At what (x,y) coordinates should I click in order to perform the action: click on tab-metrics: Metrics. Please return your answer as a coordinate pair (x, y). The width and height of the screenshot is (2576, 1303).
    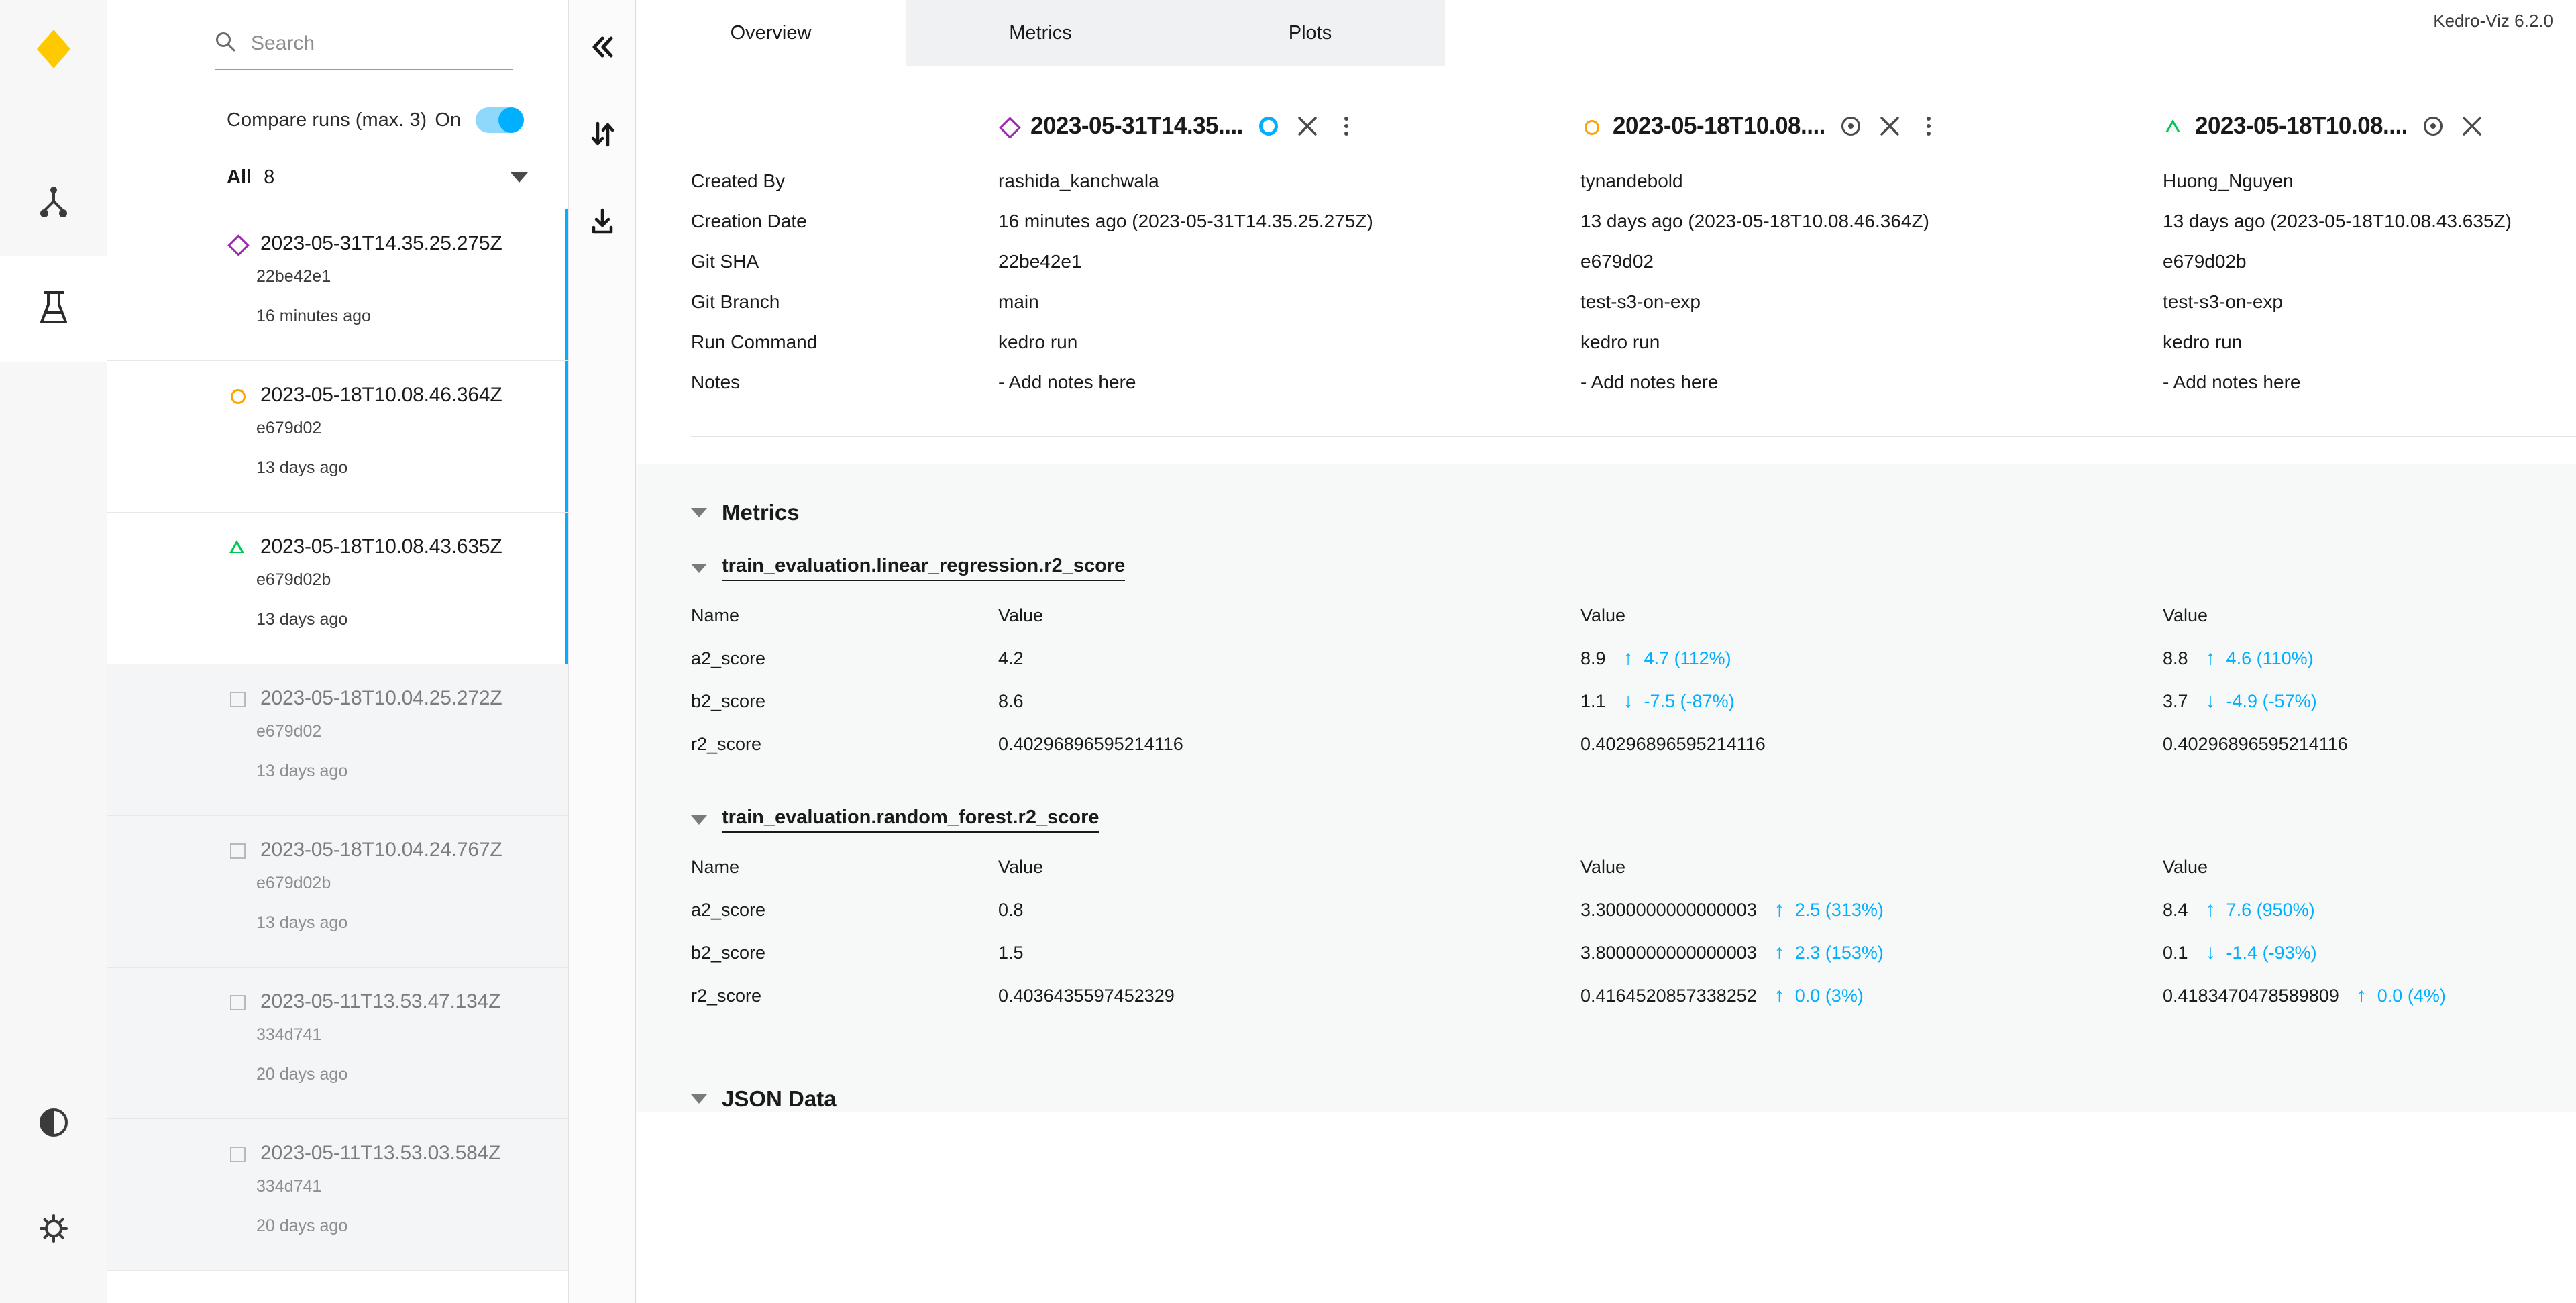
    Looking at the image, I should click on (1040, 33).